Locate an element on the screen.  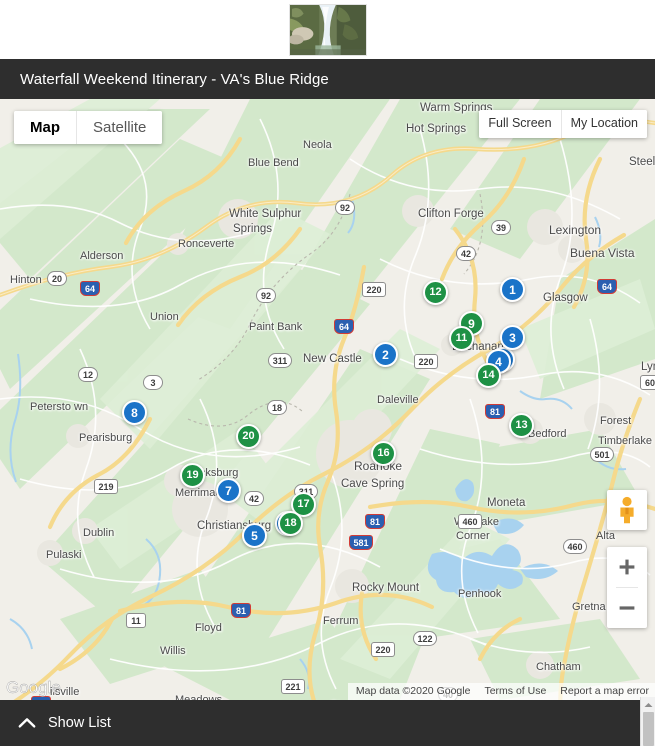
itinerary-marker-1: 1 is located at coordinates (512, 289).